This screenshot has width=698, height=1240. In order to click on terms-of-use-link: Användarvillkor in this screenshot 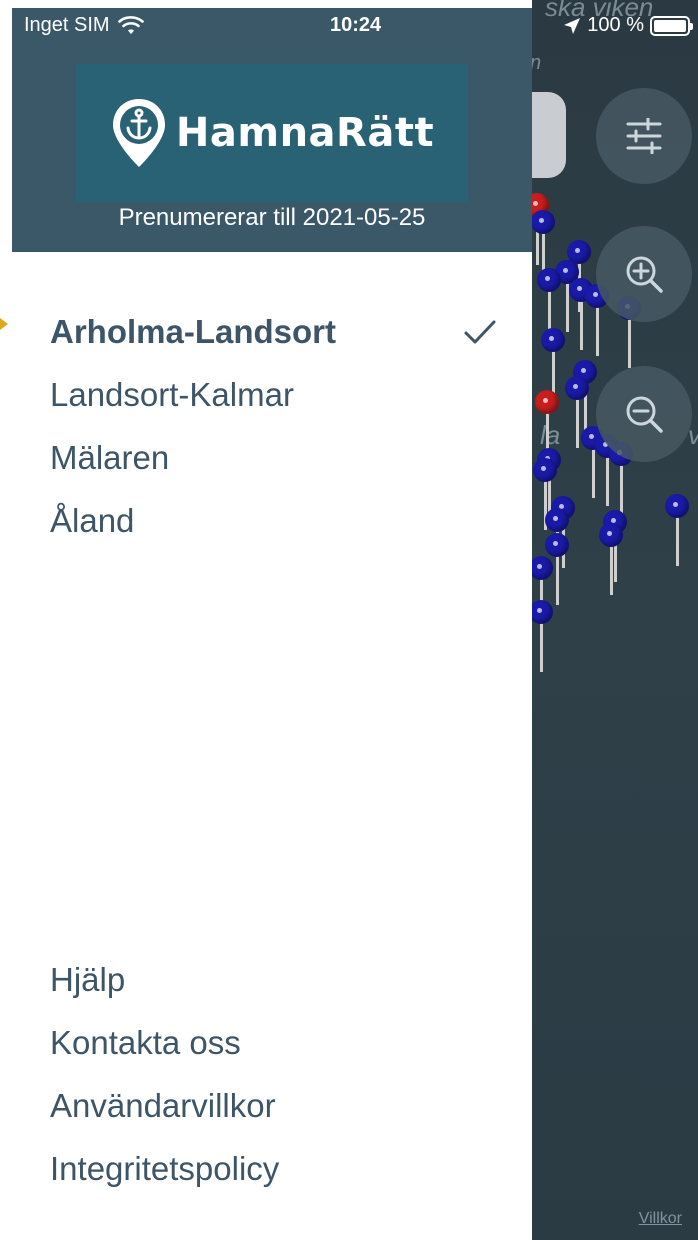, I will do `click(275, 1105)`.